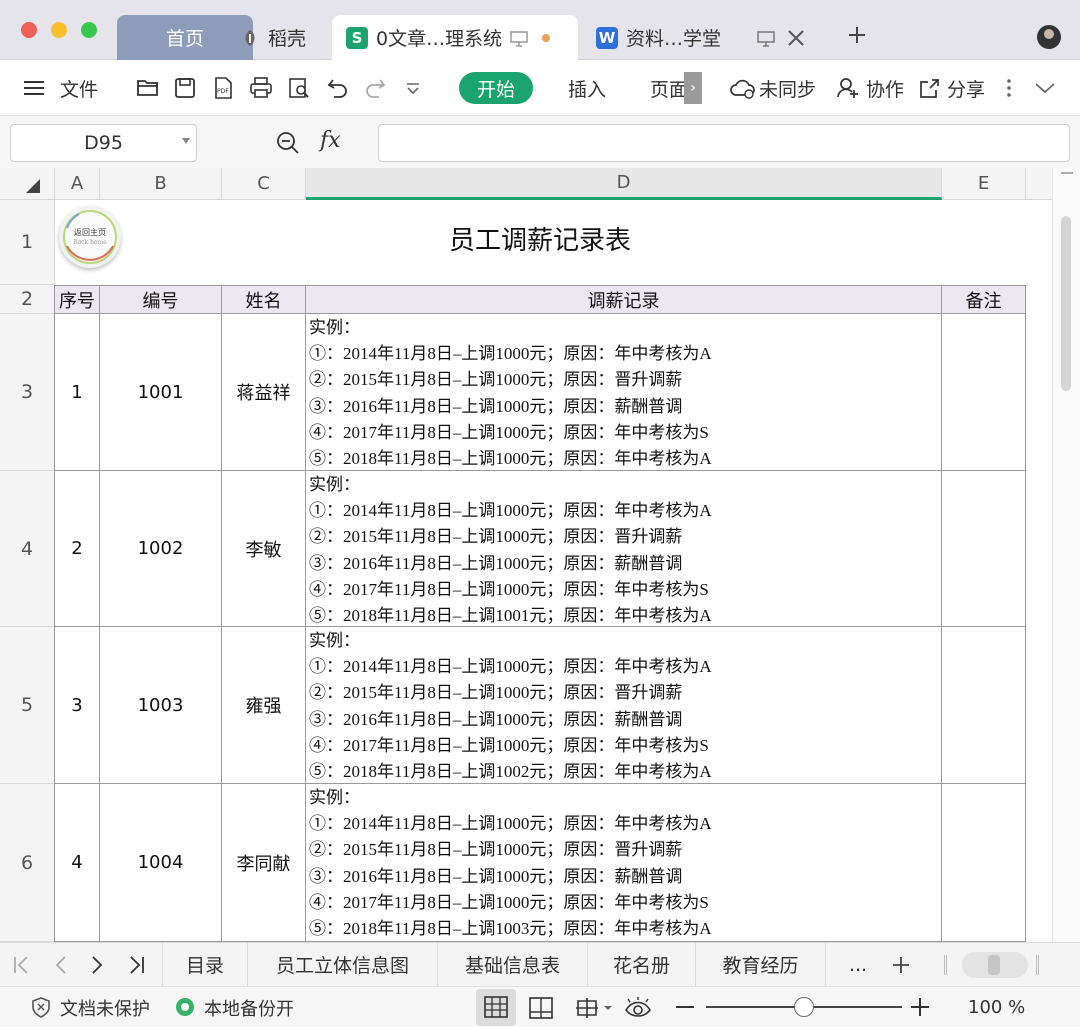 Image resolution: width=1080 pixels, height=1030 pixels. What do you see at coordinates (185, 37) in the screenshot?
I see `tab-home: 首页` at bounding box center [185, 37].